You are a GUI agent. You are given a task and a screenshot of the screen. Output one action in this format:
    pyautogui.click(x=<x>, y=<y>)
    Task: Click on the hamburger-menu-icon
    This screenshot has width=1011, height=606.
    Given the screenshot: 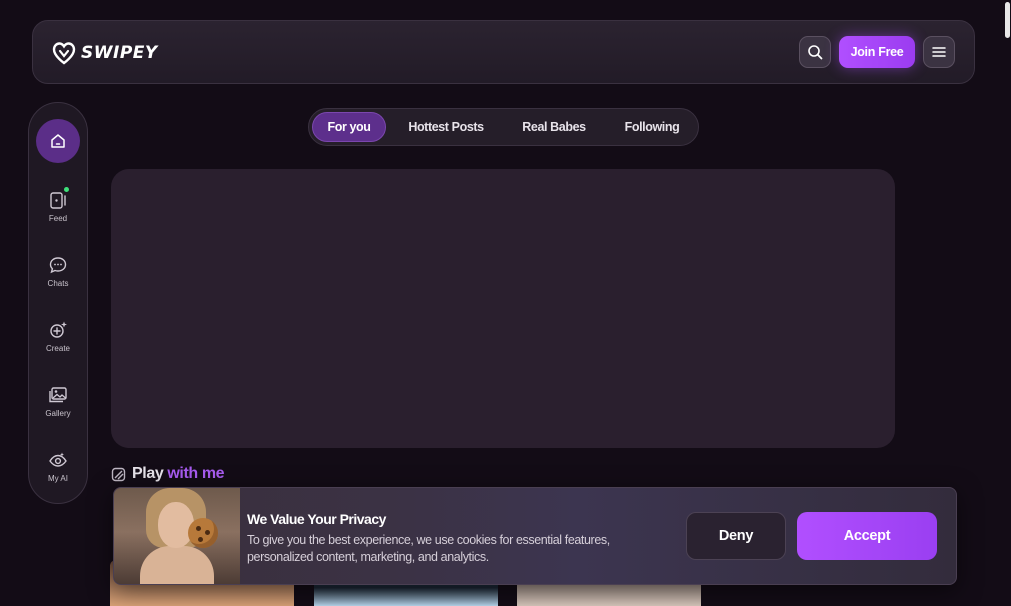 What is the action you would take?
    pyautogui.click(x=939, y=52)
    